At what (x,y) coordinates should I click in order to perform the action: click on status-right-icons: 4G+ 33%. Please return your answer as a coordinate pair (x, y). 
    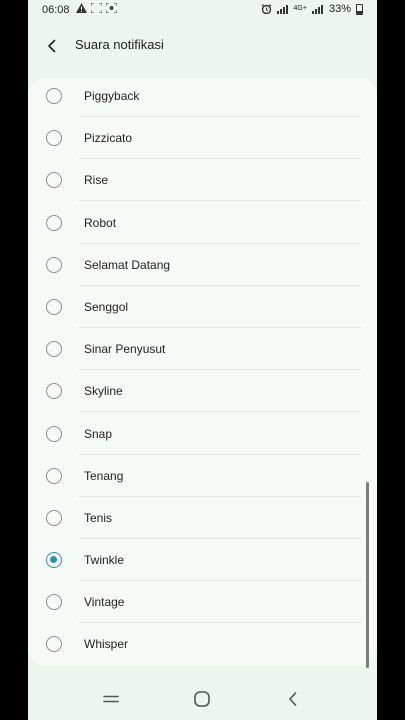
    Looking at the image, I should click on (312, 9).